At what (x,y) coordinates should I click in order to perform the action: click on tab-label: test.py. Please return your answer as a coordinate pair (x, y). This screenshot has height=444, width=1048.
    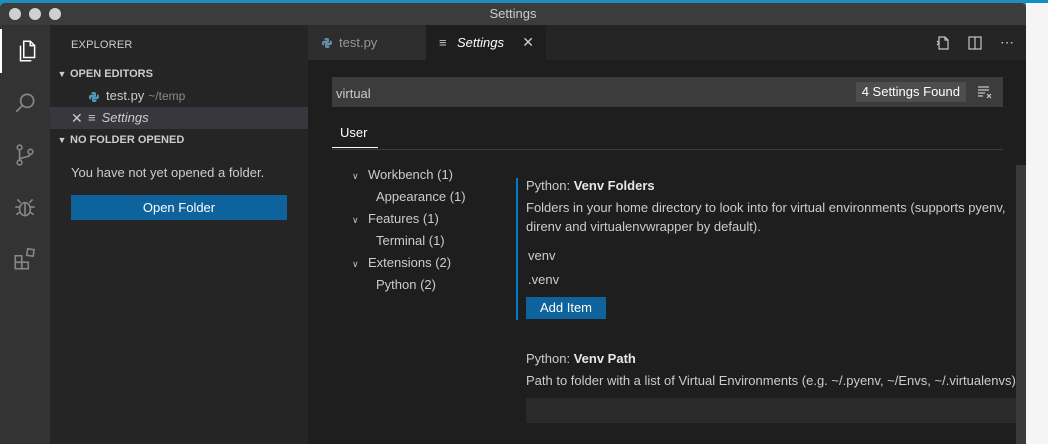
    Looking at the image, I should click on (358, 42).